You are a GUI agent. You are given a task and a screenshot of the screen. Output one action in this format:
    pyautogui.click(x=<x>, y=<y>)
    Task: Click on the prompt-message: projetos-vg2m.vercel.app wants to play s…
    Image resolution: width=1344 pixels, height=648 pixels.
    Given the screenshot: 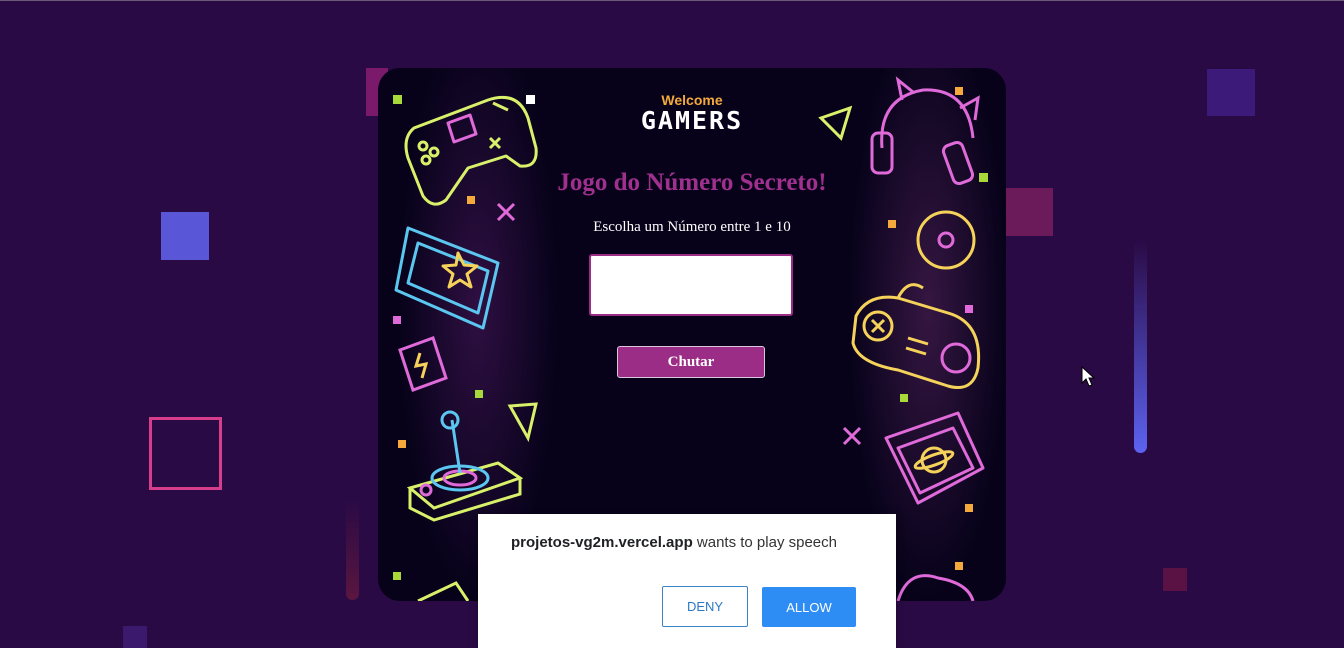 What is the action you would take?
    pyautogui.click(x=674, y=542)
    